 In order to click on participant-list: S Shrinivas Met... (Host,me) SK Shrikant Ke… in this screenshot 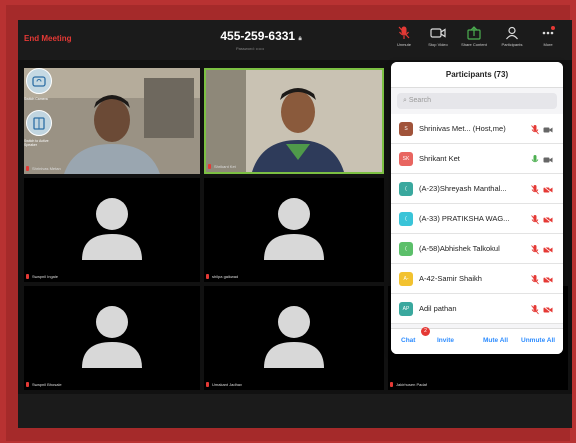, I will do `click(477, 219)`.